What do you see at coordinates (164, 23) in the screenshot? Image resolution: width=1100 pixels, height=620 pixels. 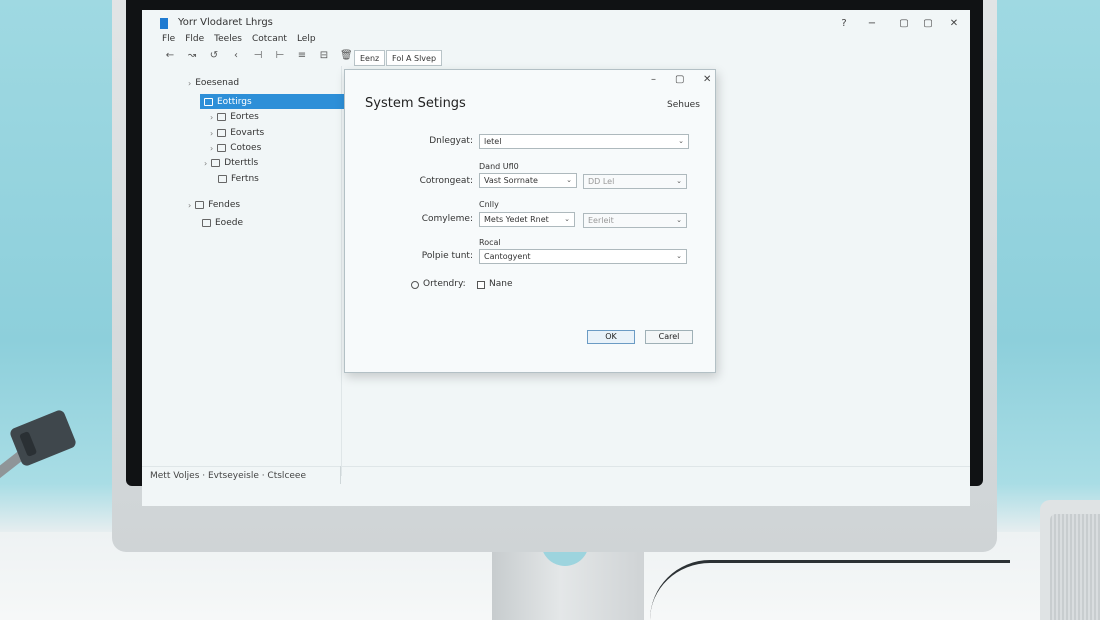 I see `app-icon` at bounding box center [164, 23].